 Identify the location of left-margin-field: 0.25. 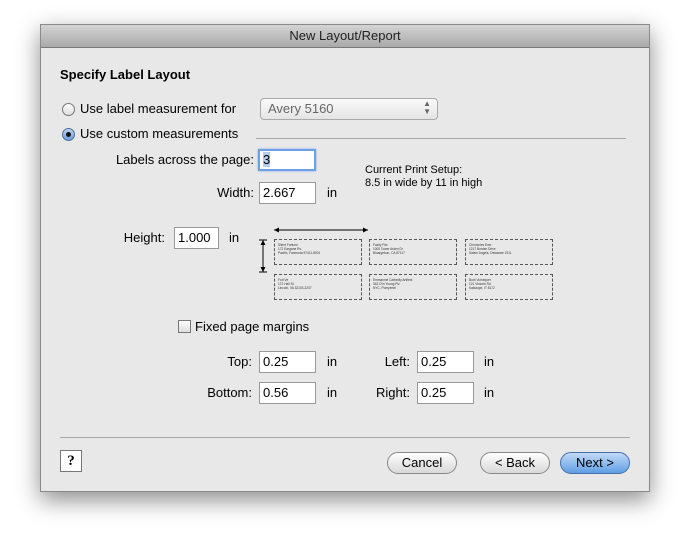
(445, 362).